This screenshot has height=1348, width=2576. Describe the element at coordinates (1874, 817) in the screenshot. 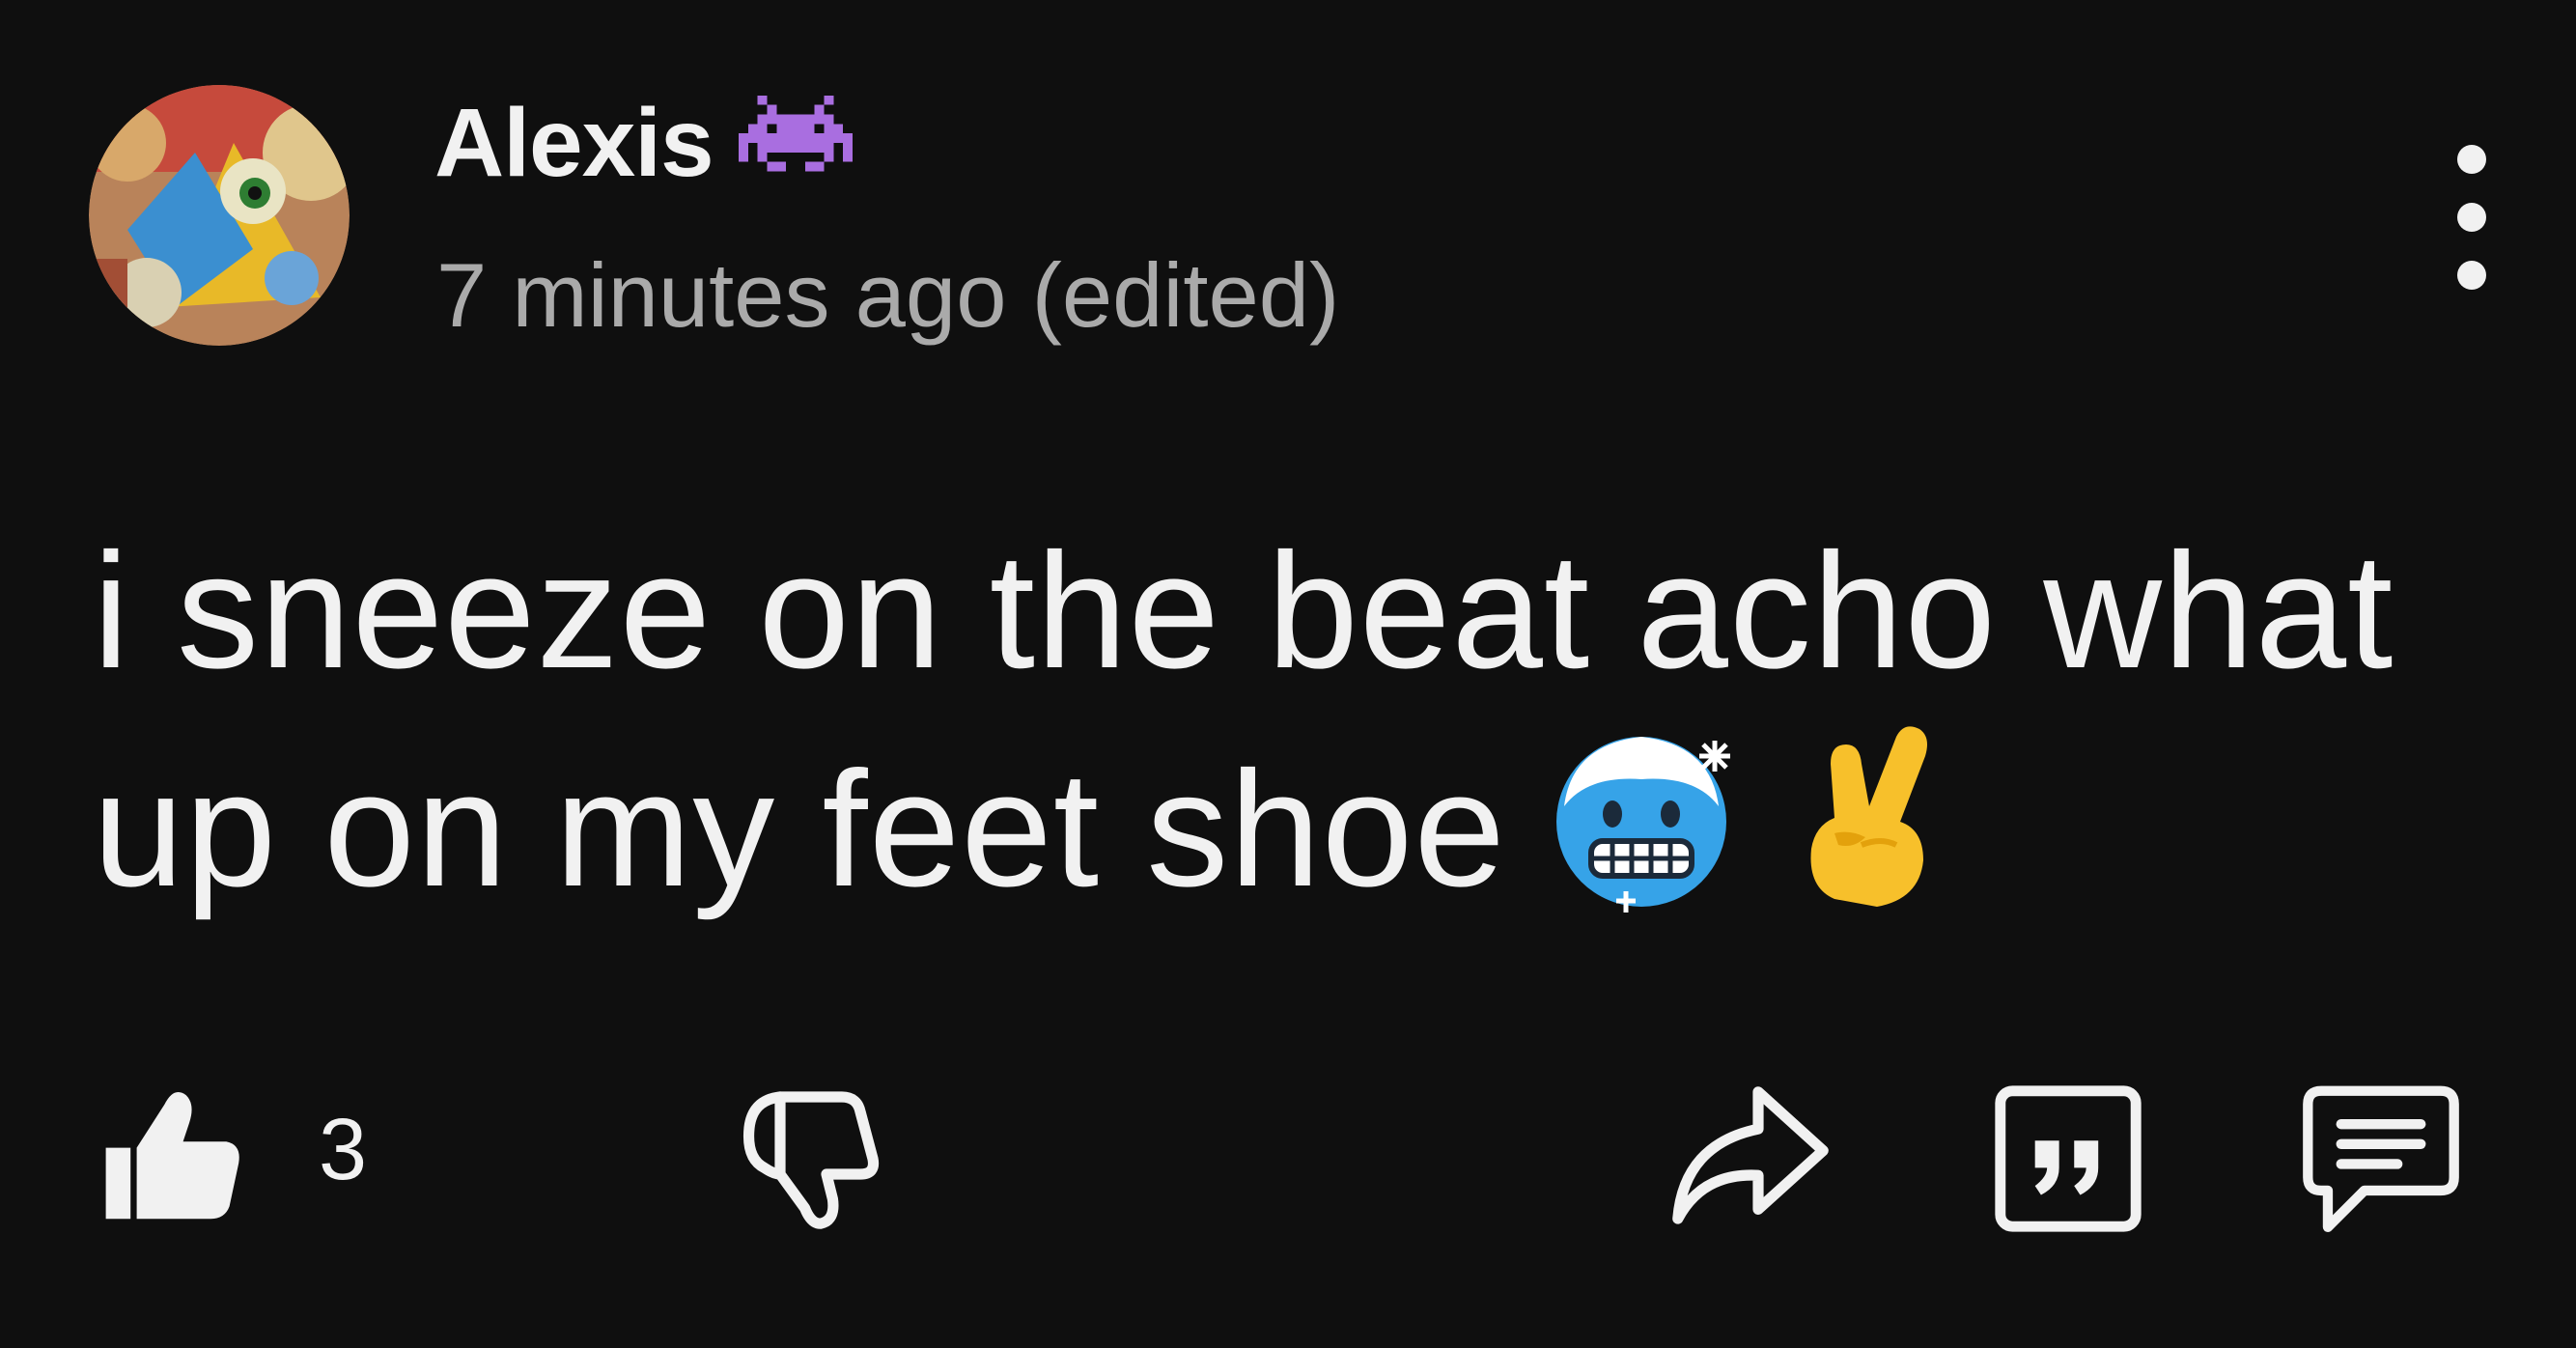

I see `victory-hand-emoji` at that location.